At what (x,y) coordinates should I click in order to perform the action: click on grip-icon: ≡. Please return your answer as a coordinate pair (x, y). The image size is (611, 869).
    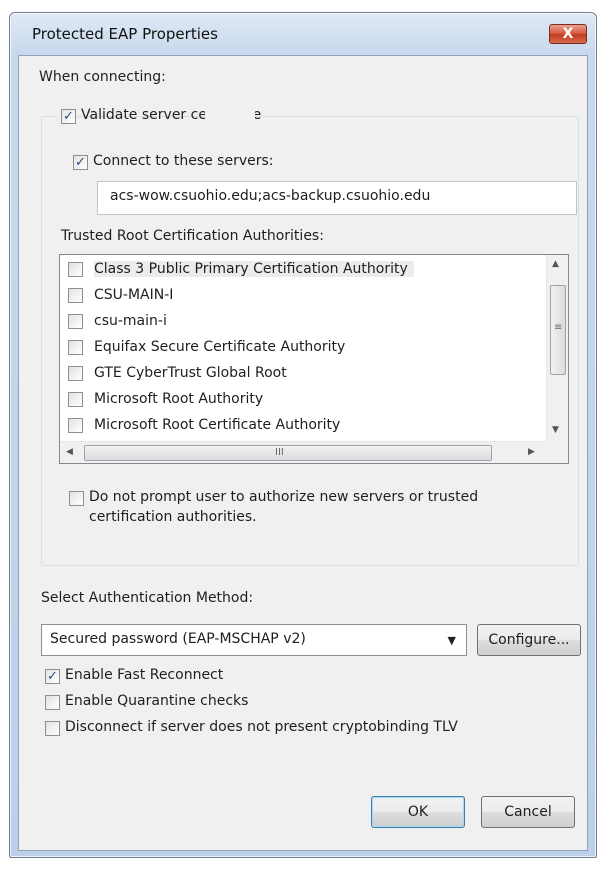
    Looking at the image, I should click on (558, 327).